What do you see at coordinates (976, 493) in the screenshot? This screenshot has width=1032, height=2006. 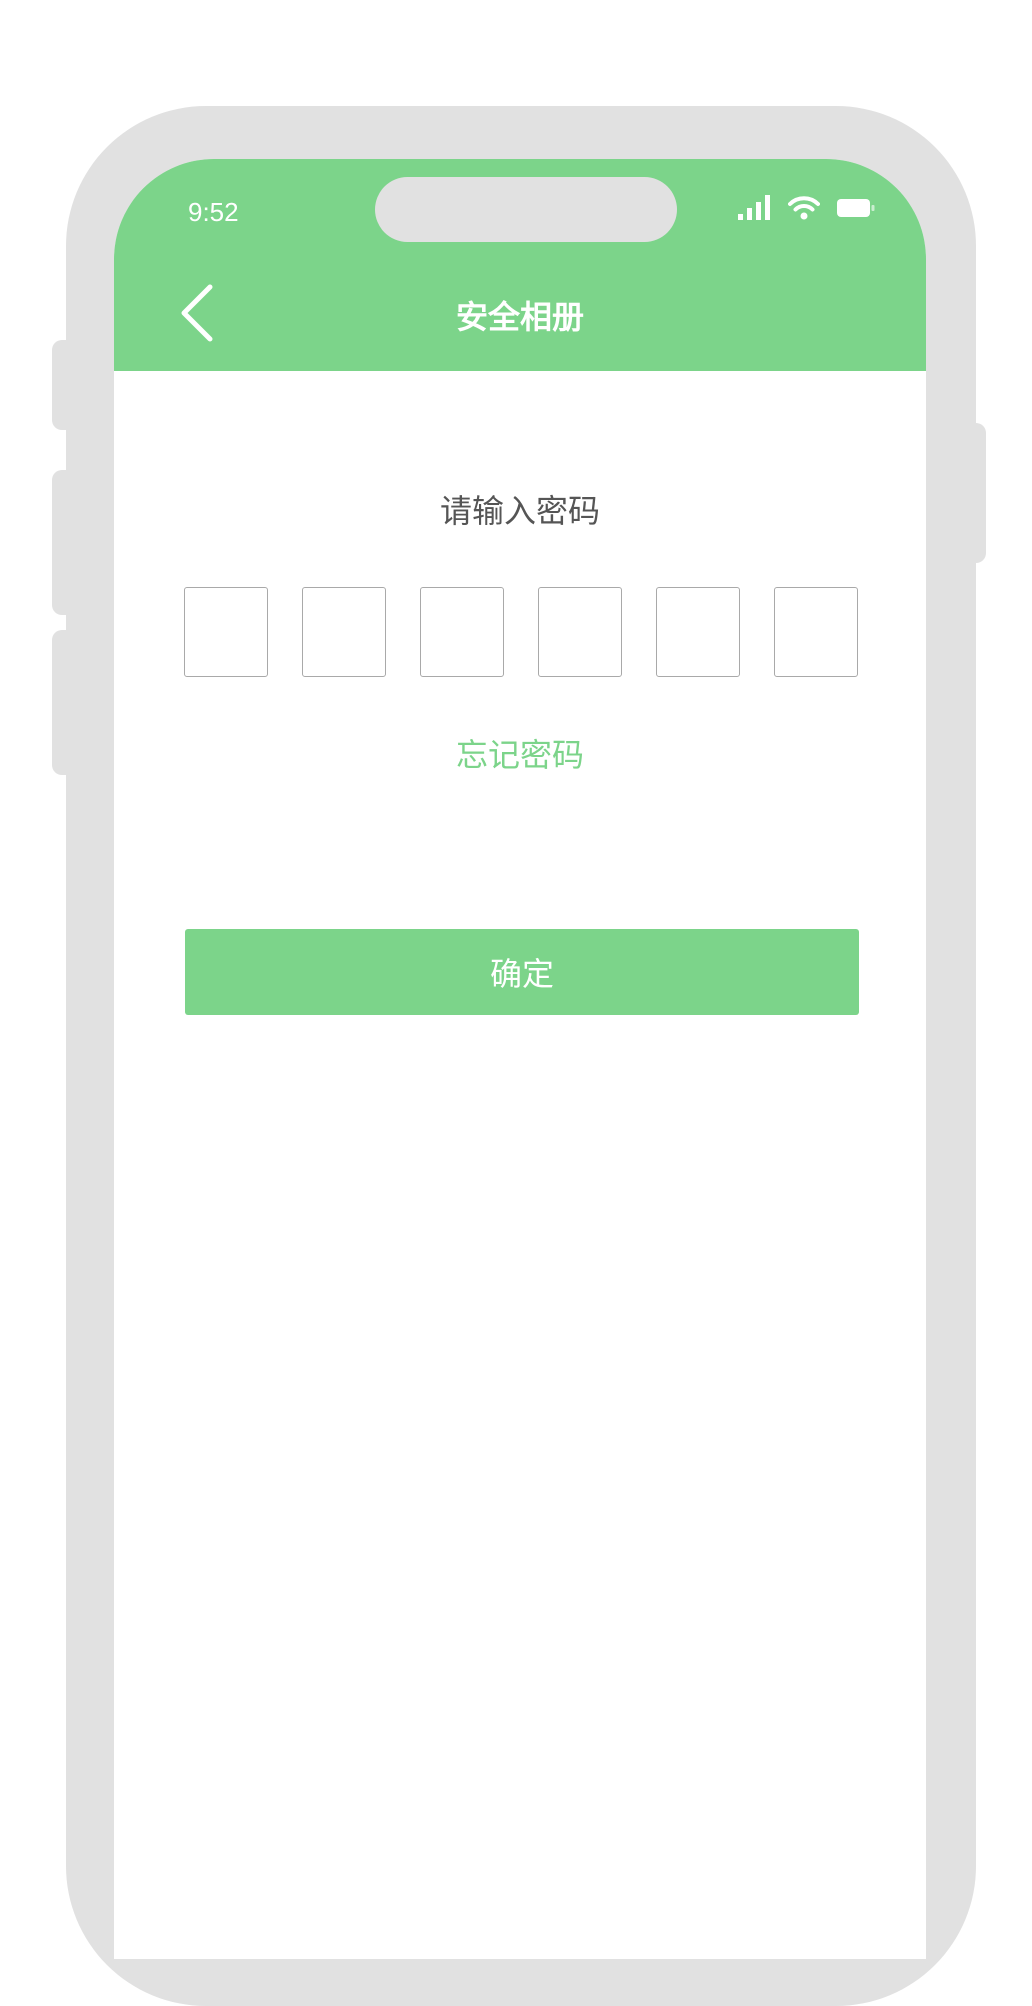 I see `phone-power-button` at bounding box center [976, 493].